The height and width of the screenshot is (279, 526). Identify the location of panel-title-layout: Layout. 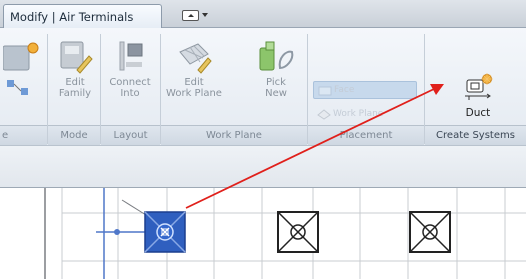
(130, 135).